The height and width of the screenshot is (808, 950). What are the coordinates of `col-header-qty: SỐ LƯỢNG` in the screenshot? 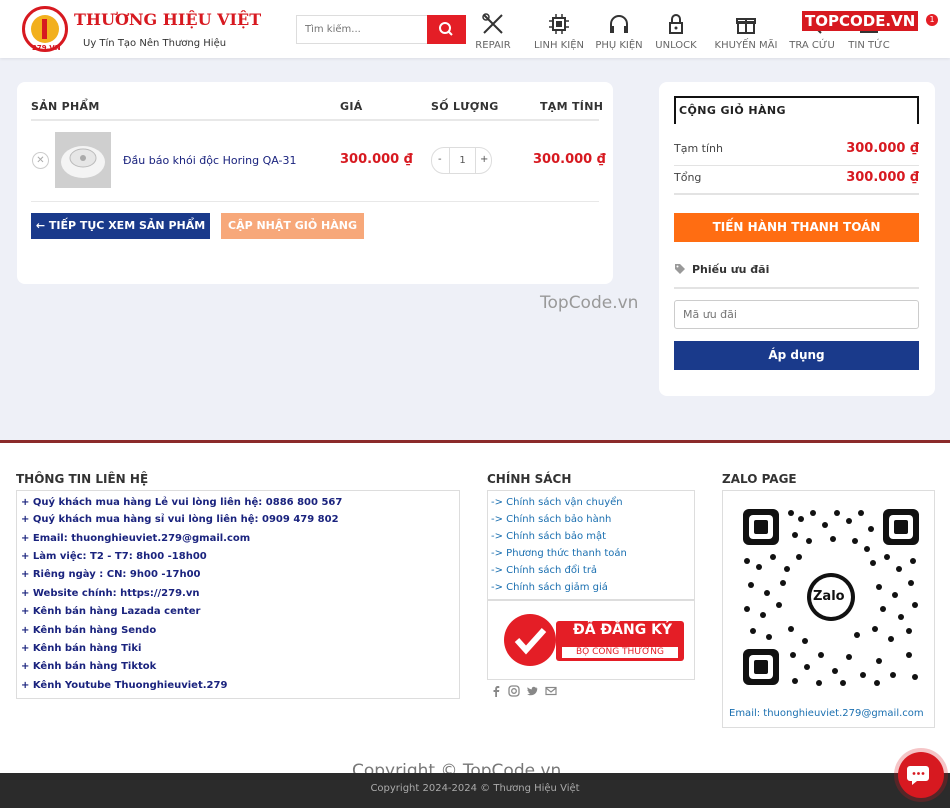 It's located at (465, 106).